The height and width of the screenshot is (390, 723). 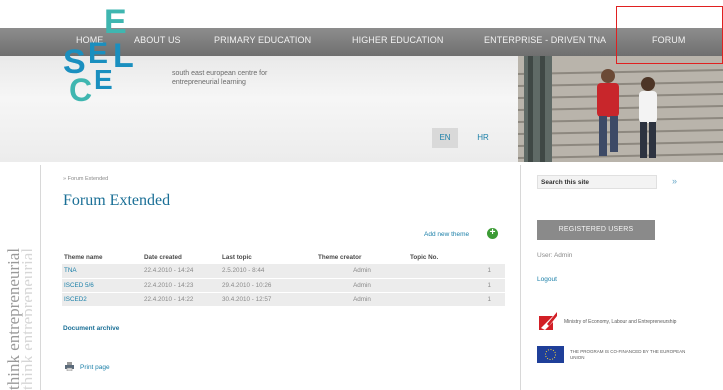 I want to click on column-header: Theme name, so click(x=102, y=257).